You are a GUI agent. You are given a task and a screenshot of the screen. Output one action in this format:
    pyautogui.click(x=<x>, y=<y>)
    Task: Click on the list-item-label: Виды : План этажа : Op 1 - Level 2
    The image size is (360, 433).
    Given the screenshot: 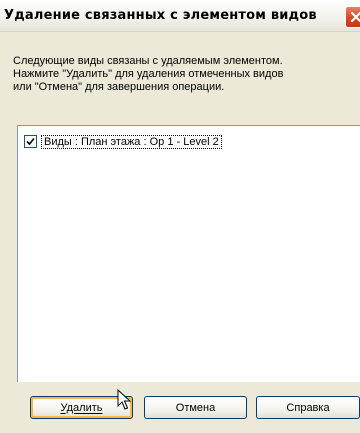 What is the action you would take?
    pyautogui.click(x=131, y=141)
    